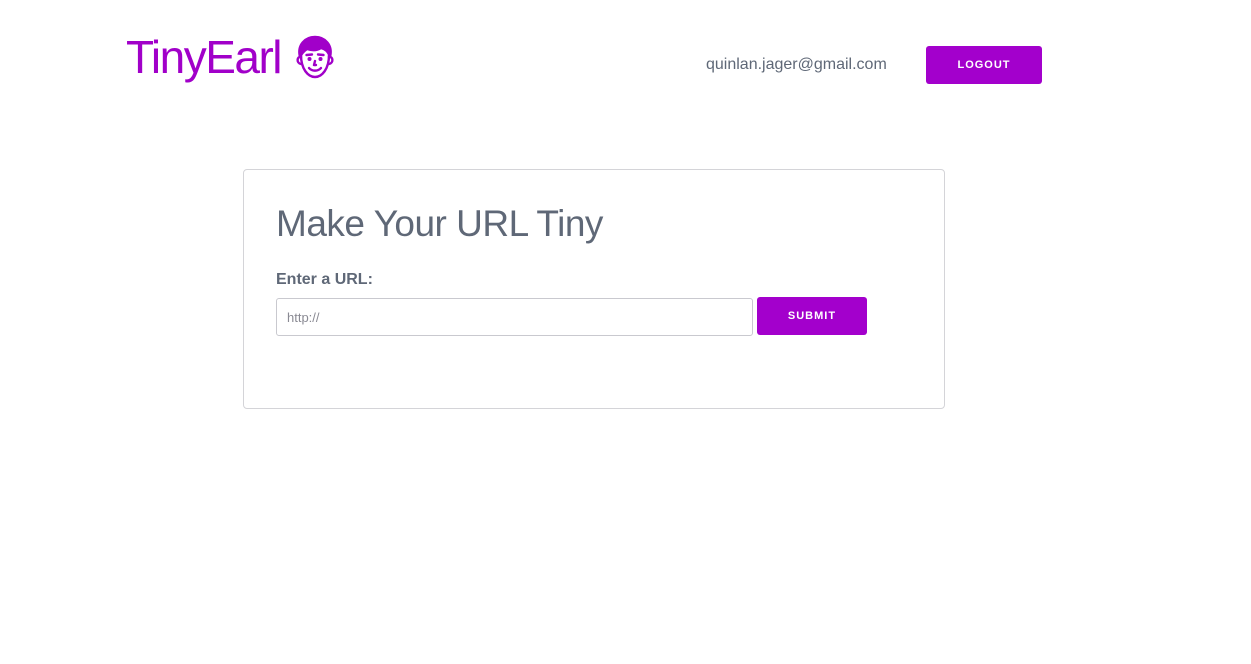  Describe the element at coordinates (984, 65) in the screenshot. I see `logout-button: LOGOUT` at that location.